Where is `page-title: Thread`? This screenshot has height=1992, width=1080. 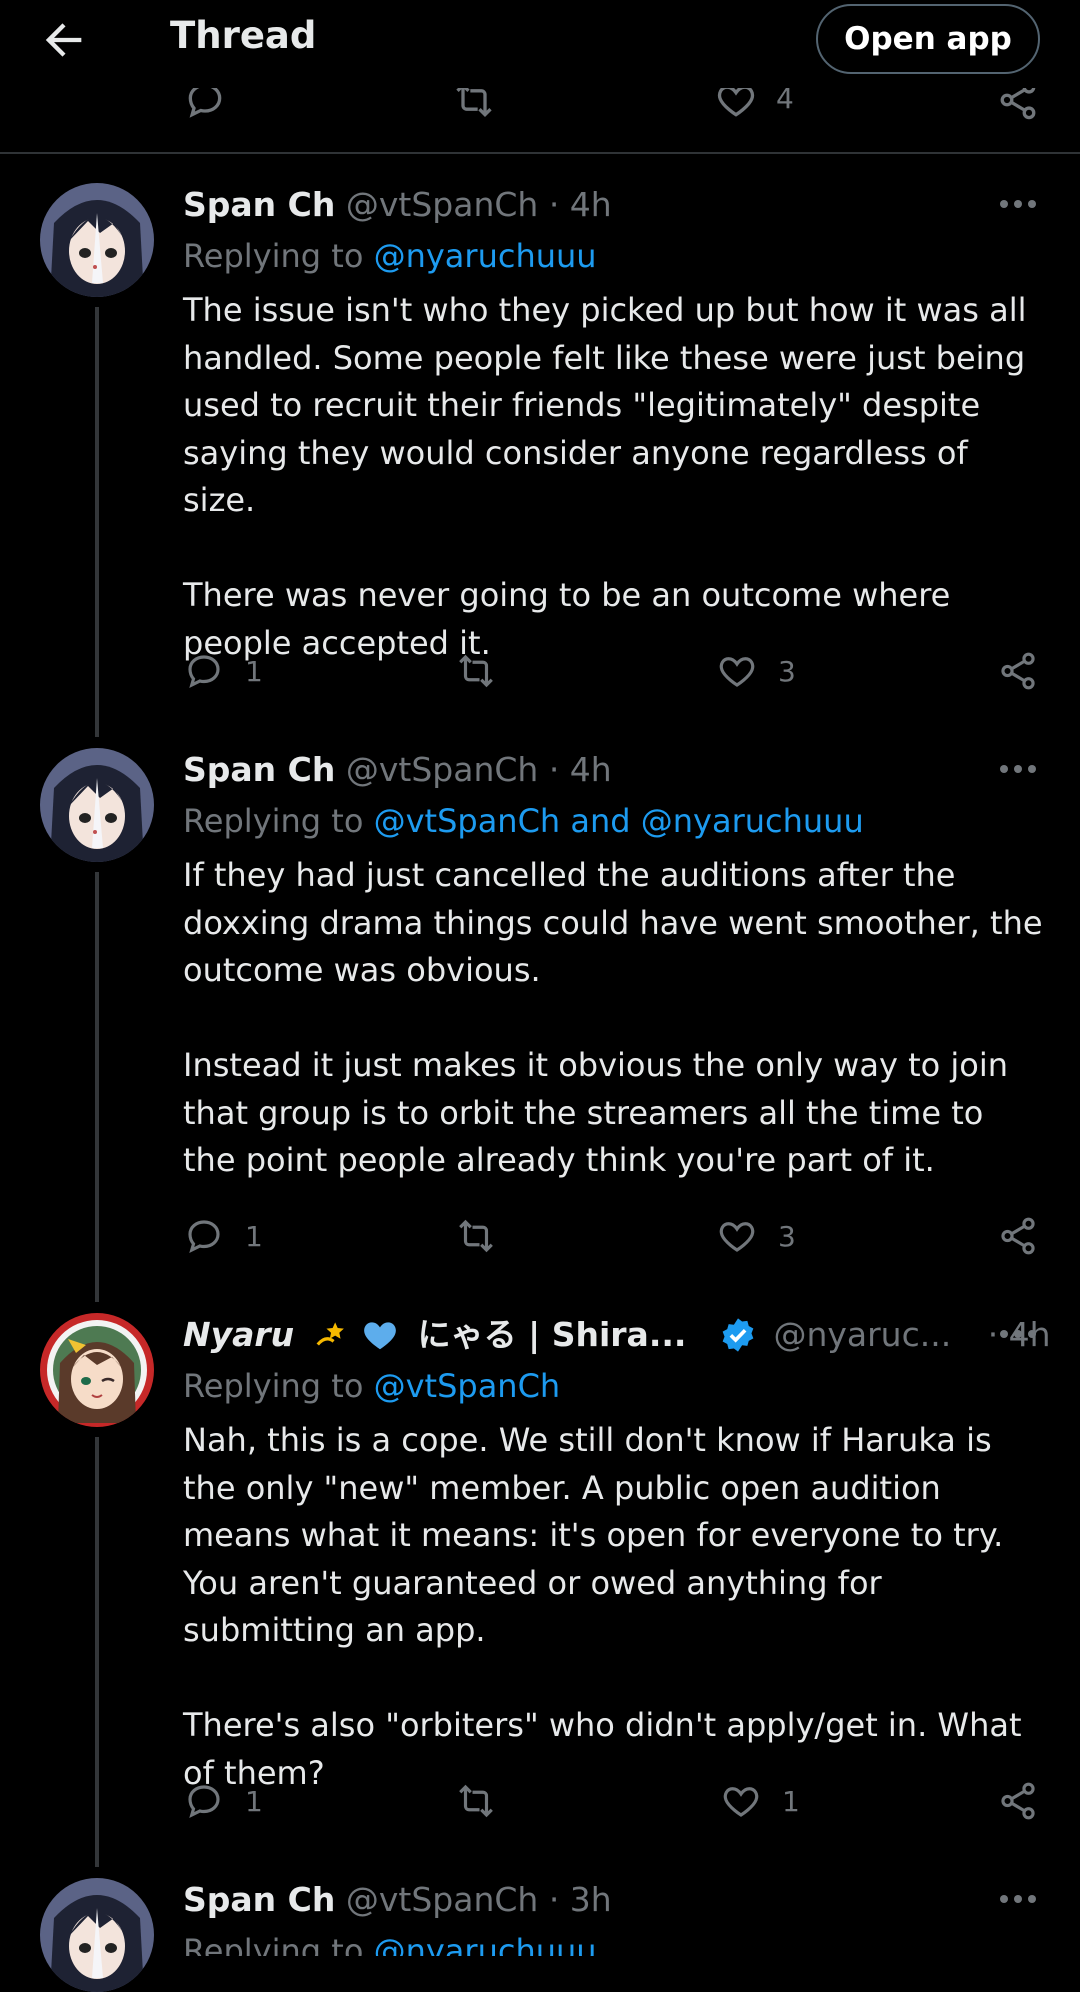 page-title: Thread is located at coordinates (243, 35).